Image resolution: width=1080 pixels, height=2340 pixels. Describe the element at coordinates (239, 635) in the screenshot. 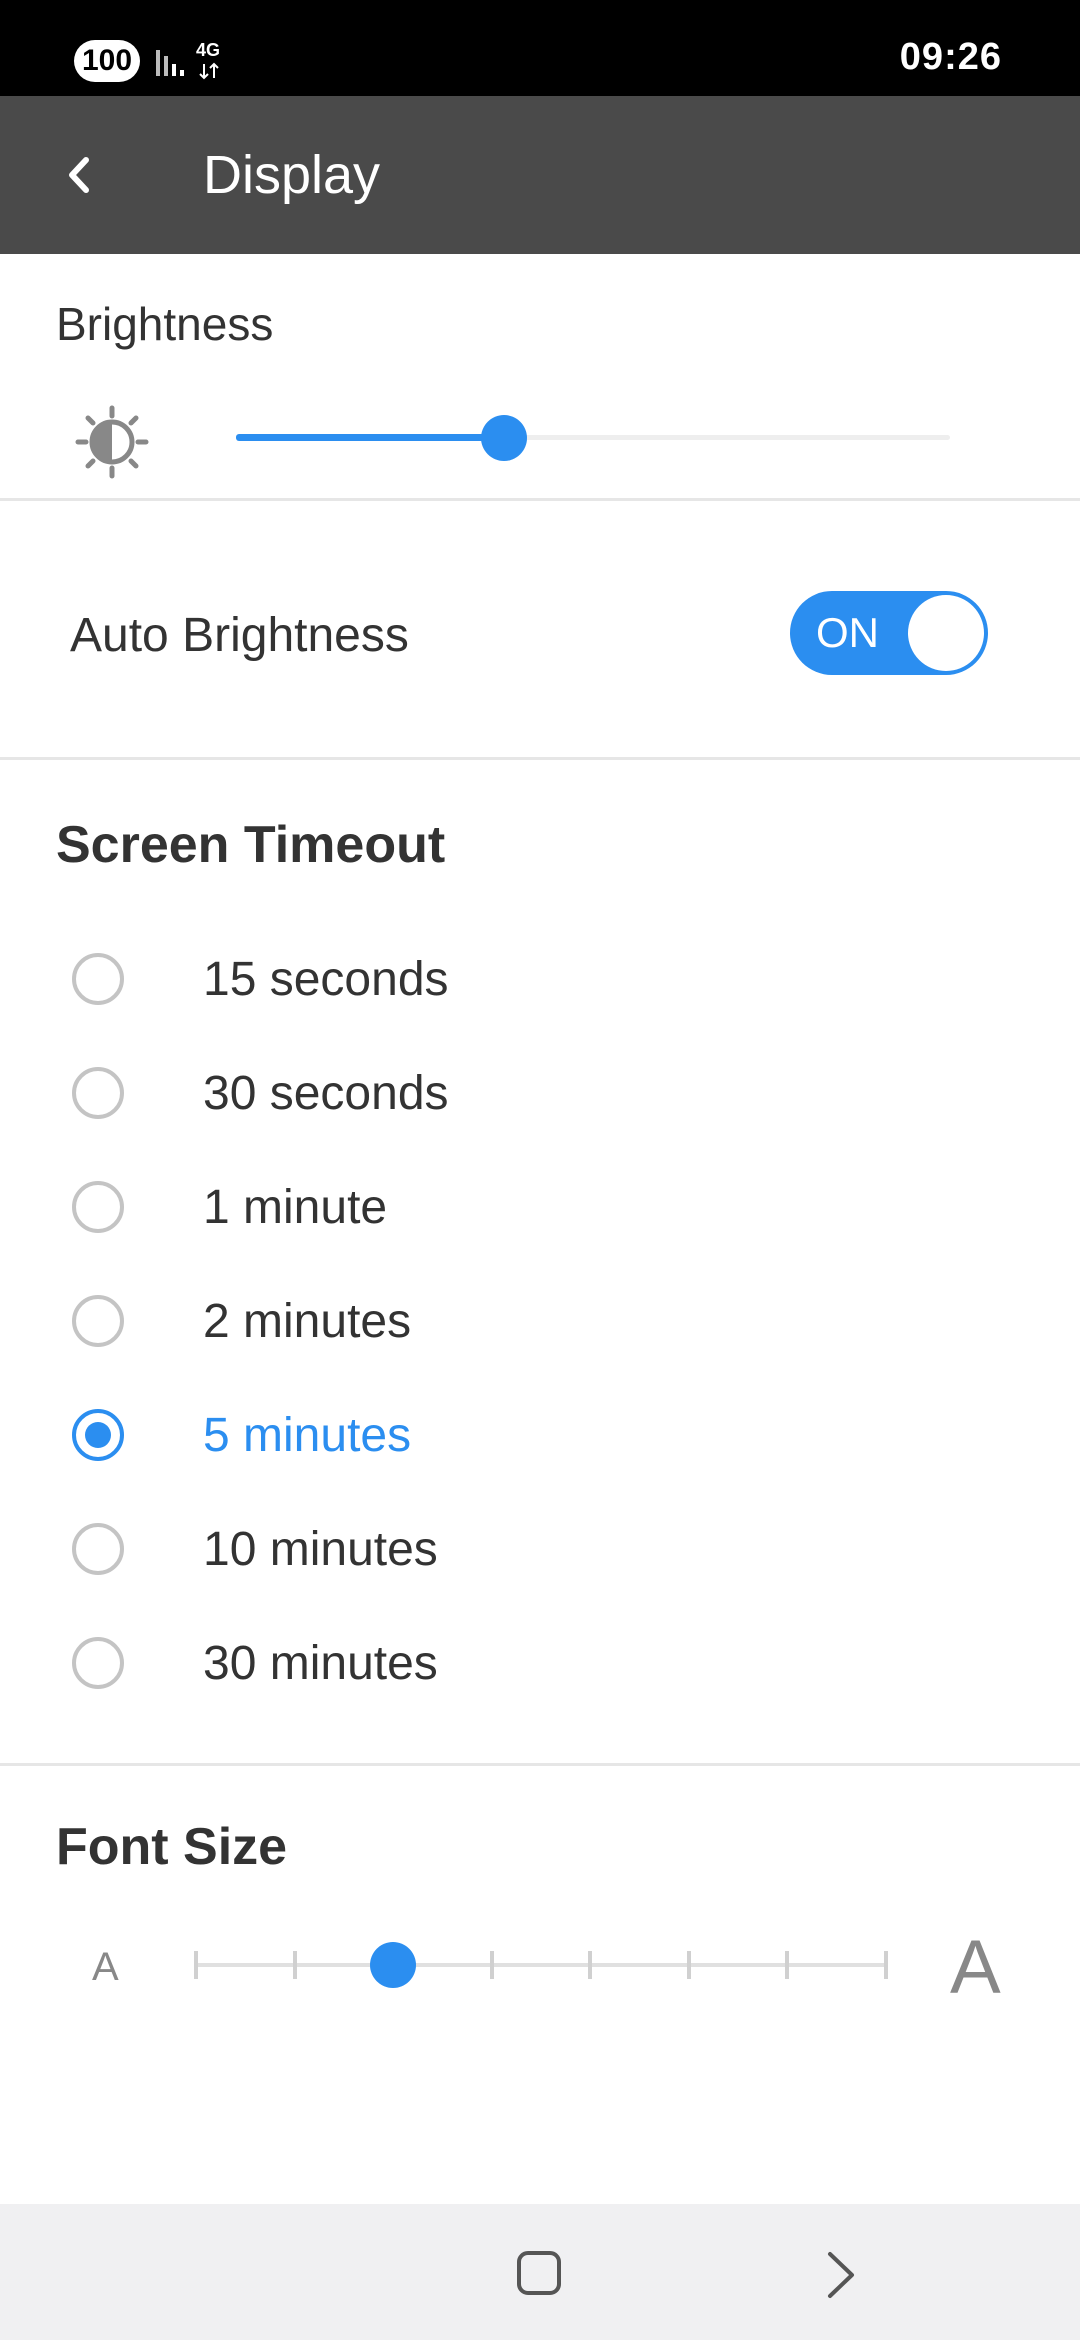

I see `auto-brightness-label: Auto Brightness` at that location.